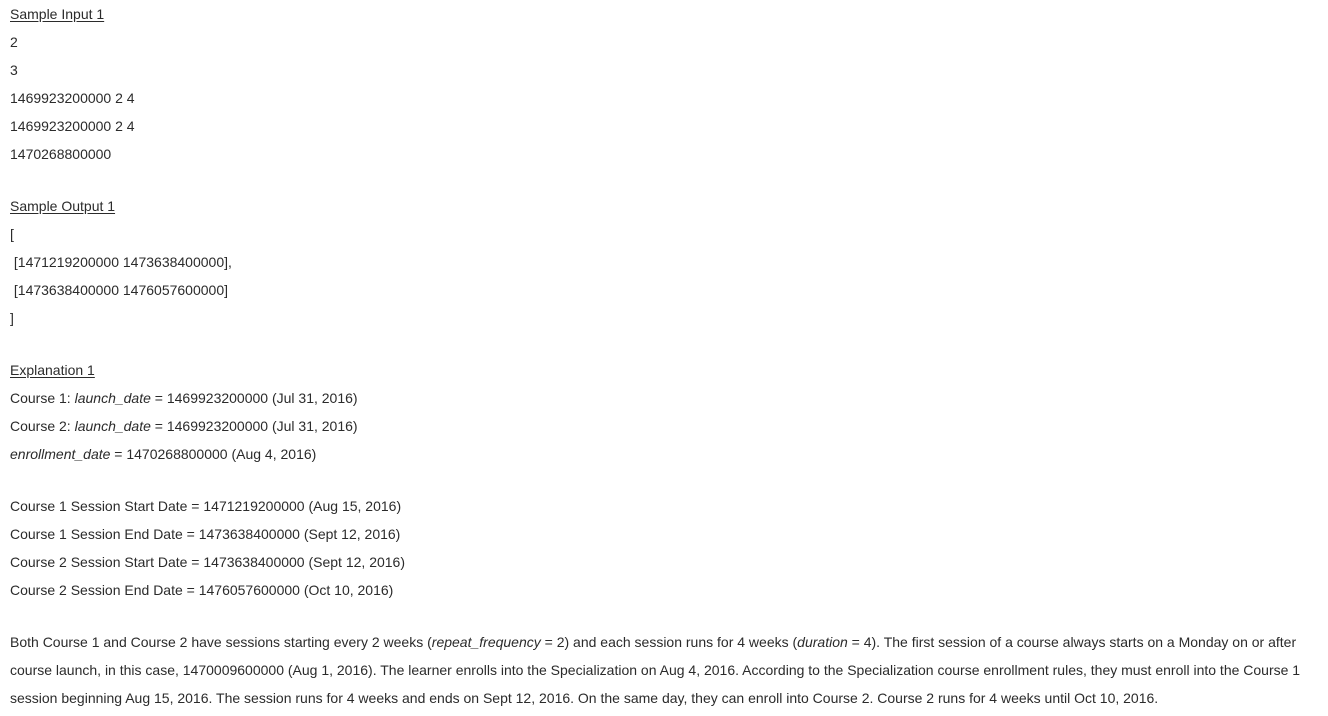 The width and height of the screenshot is (1328, 716). What do you see at coordinates (254, 398) in the screenshot?
I see `course1-rest: = 1469923200000 (Jul 31, 2016)` at bounding box center [254, 398].